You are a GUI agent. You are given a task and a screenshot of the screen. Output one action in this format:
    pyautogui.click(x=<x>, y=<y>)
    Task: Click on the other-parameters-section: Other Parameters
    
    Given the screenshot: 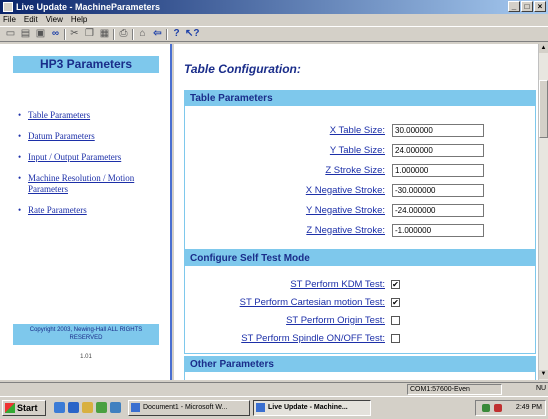 What is the action you would take?
    pyautogui.click(x=360, y=368)
    